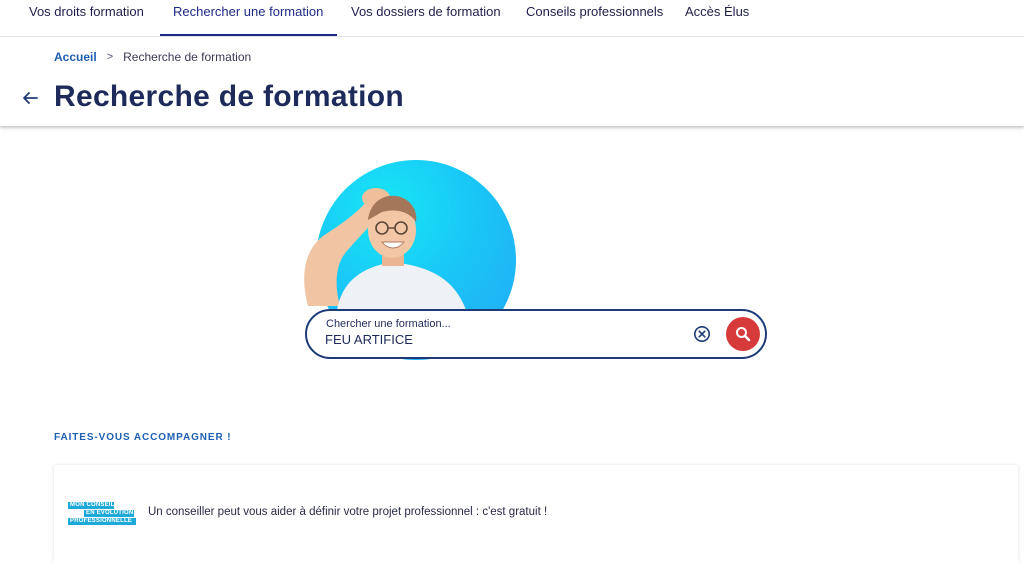 This screenshot has width=1024, height=563. I want to click on back-arrow-icon, so click(30, 98).